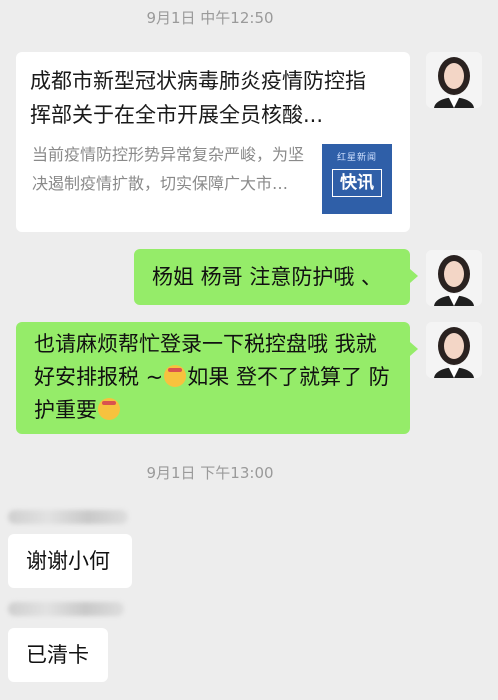 The height and width of the screenshot is (700, 498). I want to click on timestamp: 9月1日 下午13:00, so click(210, 473).